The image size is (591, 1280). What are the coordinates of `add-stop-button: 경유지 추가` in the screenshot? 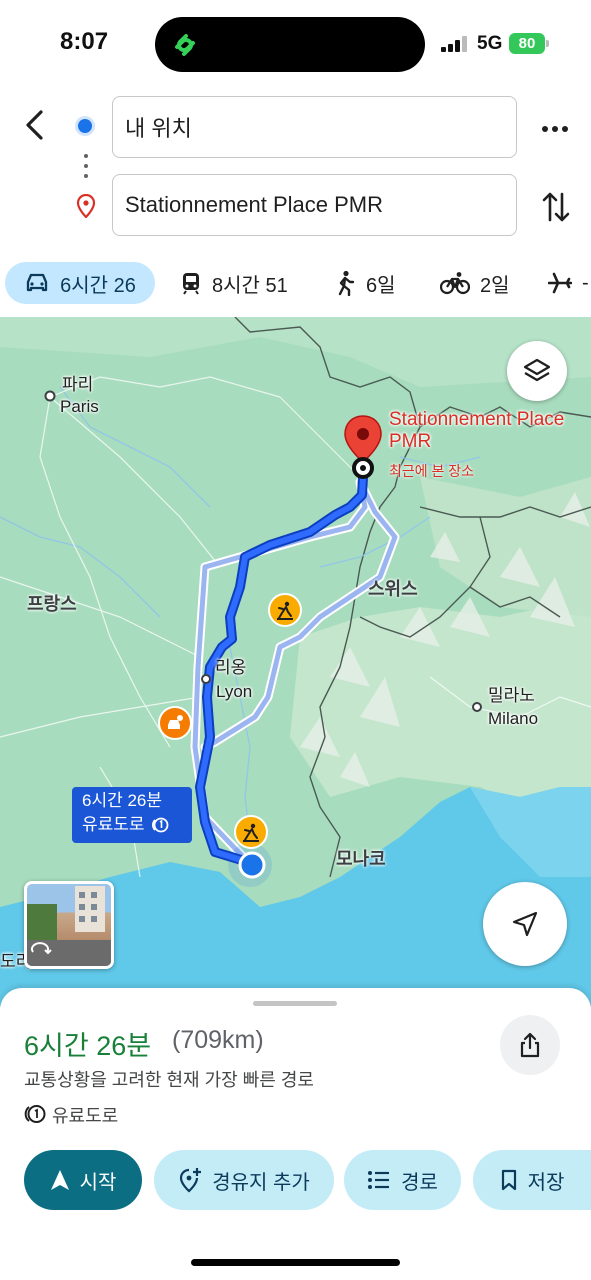 It's located at (244, 1180).